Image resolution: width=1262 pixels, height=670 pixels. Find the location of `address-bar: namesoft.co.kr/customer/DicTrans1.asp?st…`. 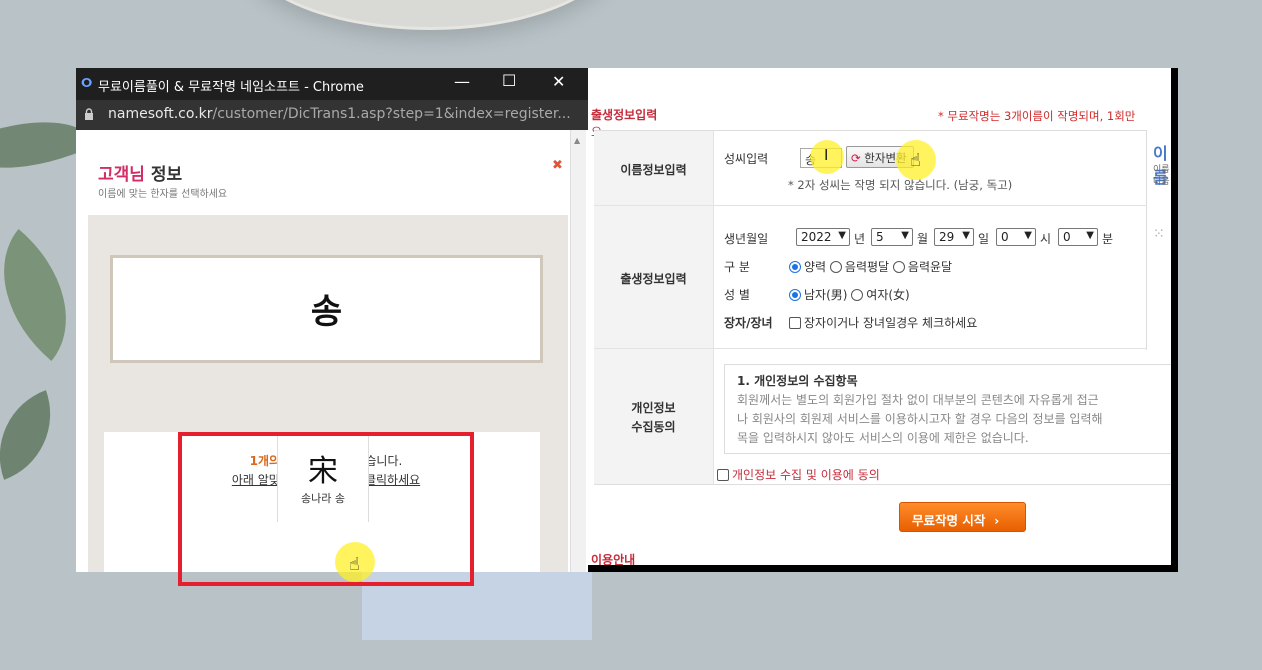

address-bar: namesoft.co.kr/customer/DicTrans1.asp?st… is located at coordinates (332, 115).